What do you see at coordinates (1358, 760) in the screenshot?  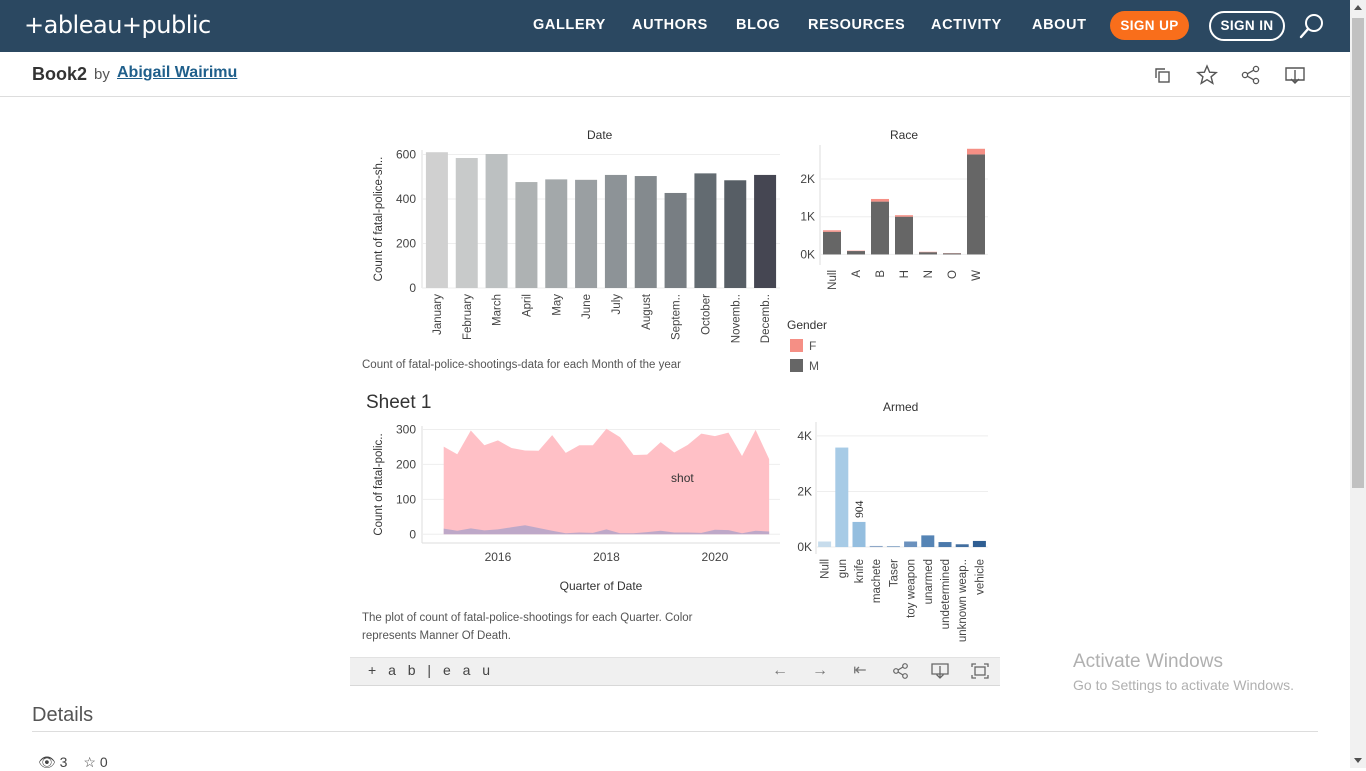 I see `scroll-down-arrow` at bounding box center [1358, 760].